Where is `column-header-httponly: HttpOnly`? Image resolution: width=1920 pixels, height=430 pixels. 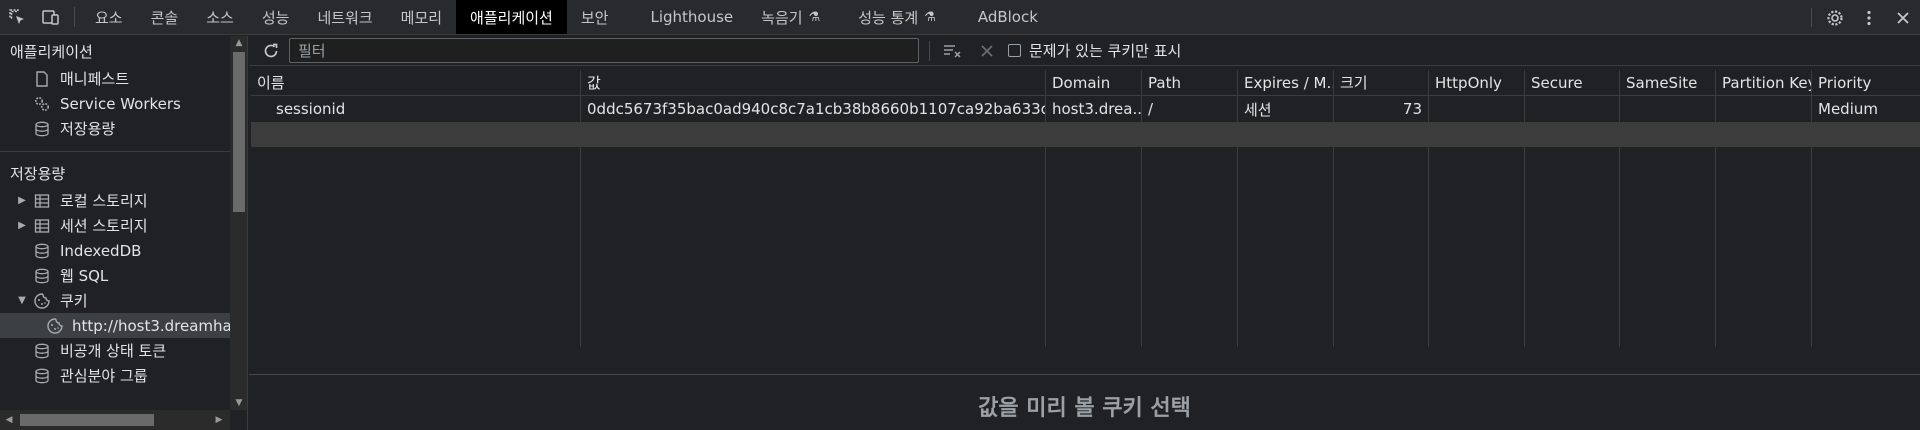
column-header-httponly: HttpOnly is located at coordinates (1477, 82).